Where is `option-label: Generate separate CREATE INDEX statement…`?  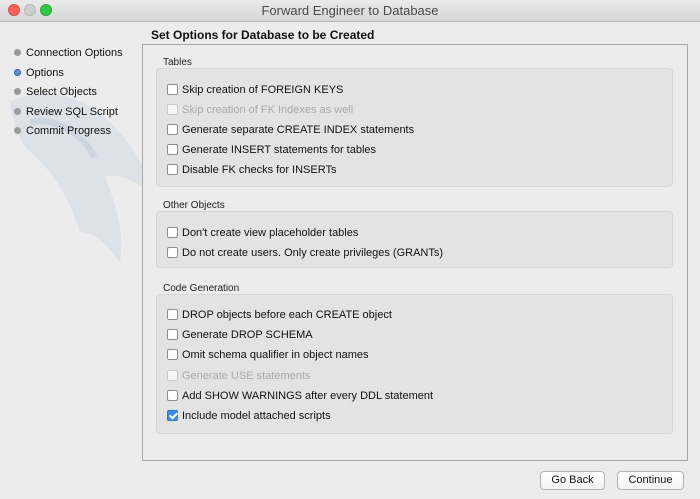
option-label: Generate separate CREATE INDEX statement… is located at coordinates (298, 130).